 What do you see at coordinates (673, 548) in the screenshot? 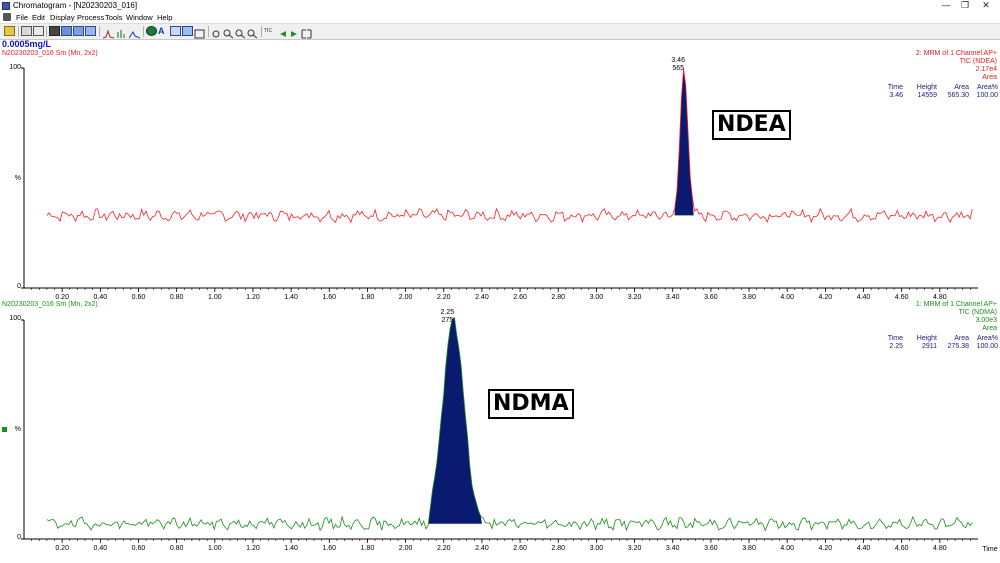
I see `x-tick-label-bottom: 3.40` at bounding box center [673, 548].